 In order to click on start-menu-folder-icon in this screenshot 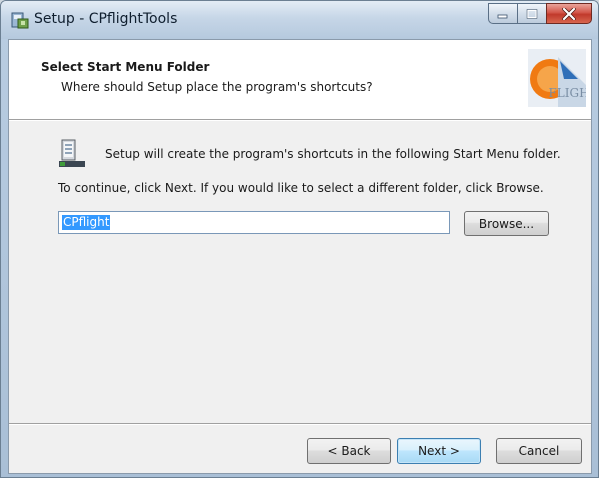, I will do `click(72, 153)`.